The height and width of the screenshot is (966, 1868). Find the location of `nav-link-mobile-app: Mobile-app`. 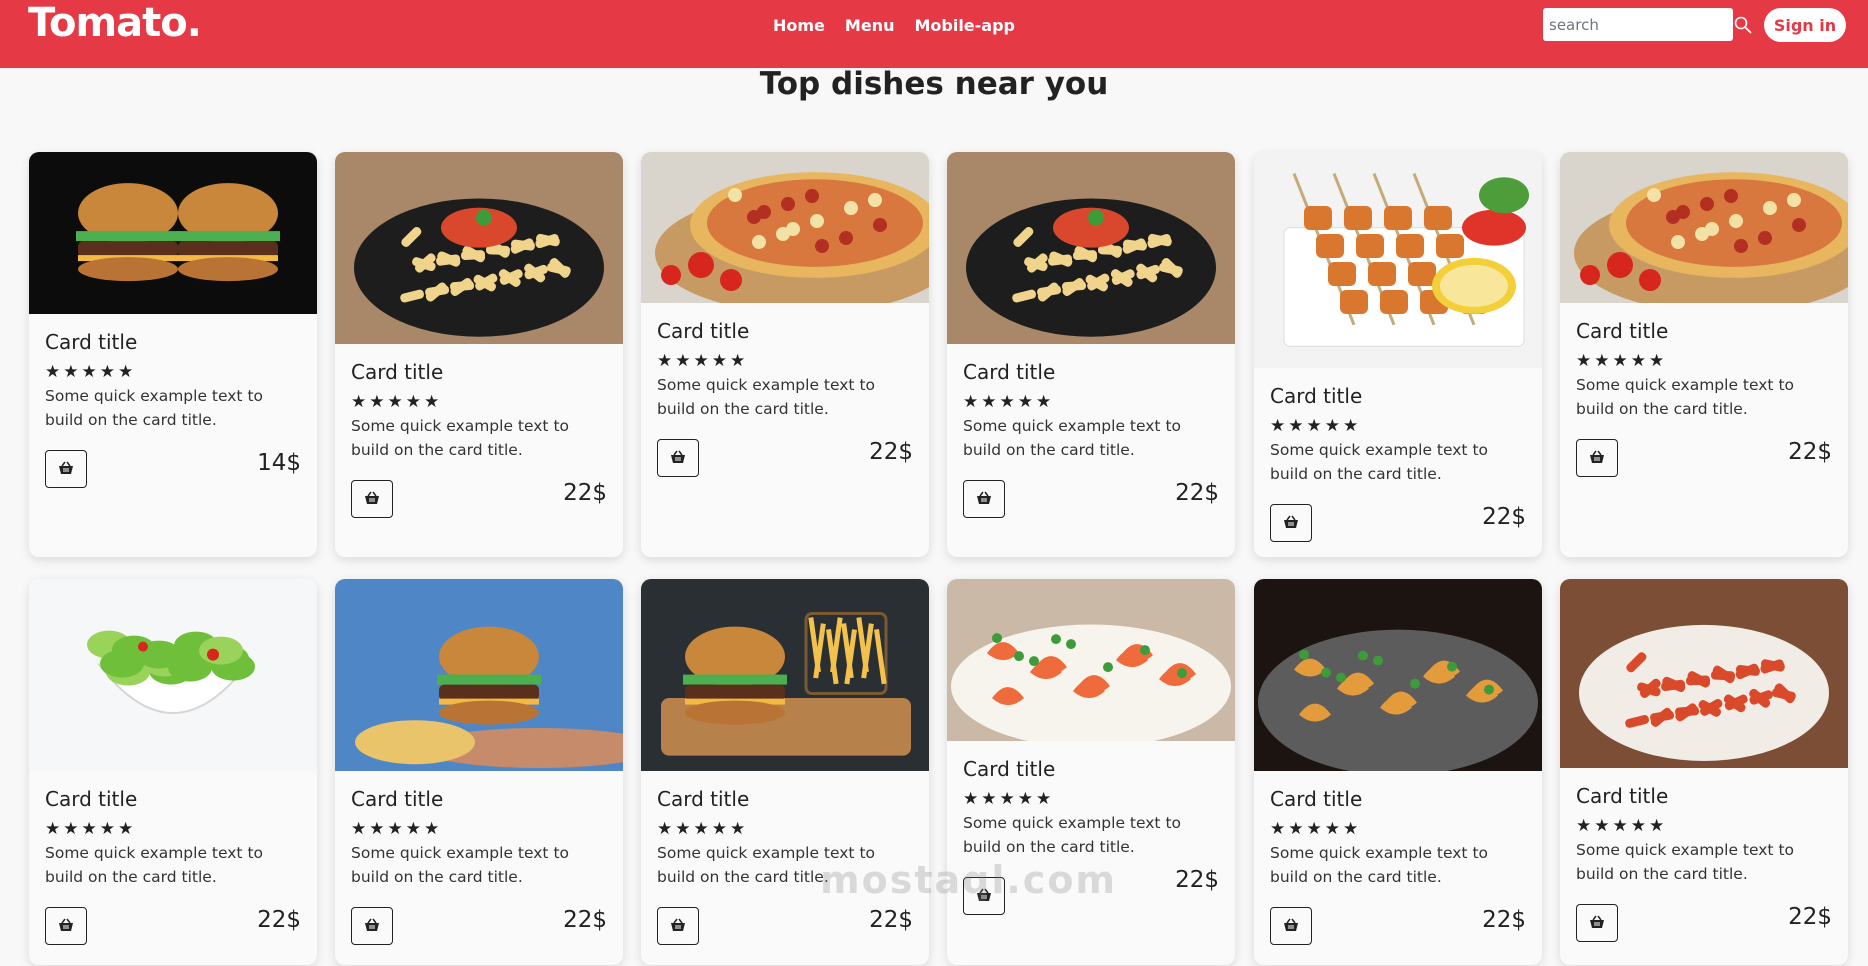

nav-link-mobile-app: Mobile-app is located at coordinates (964, 25).